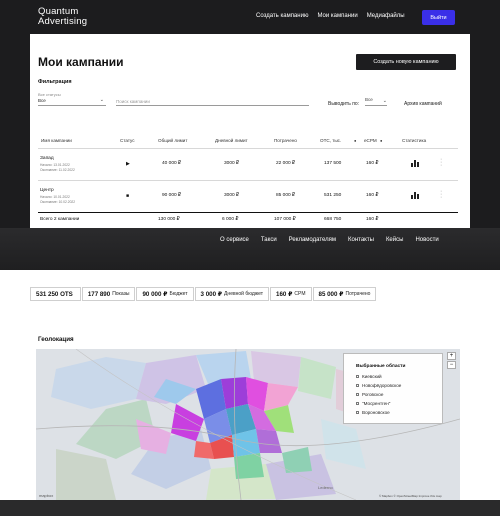  Describe the element at coordinates (42, 100) in the screenshot. I see `status-select-value: Все` at that location.